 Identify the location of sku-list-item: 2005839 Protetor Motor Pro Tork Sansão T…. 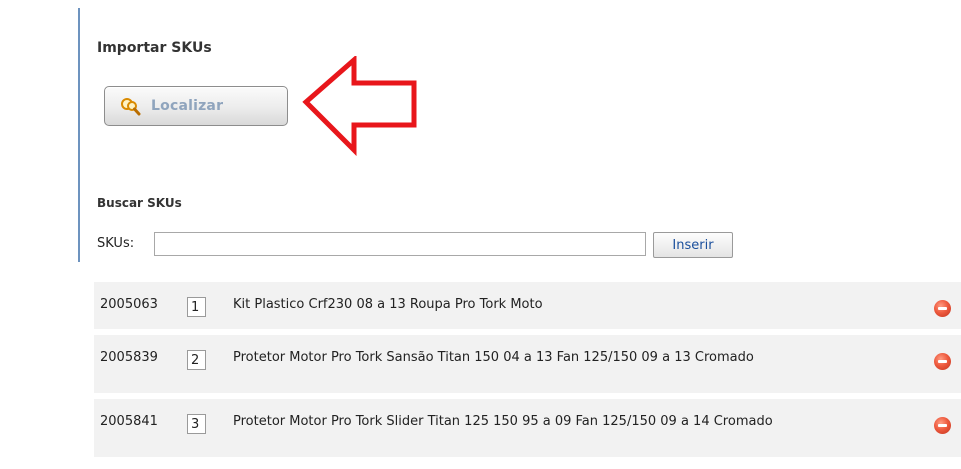
(527, 364).